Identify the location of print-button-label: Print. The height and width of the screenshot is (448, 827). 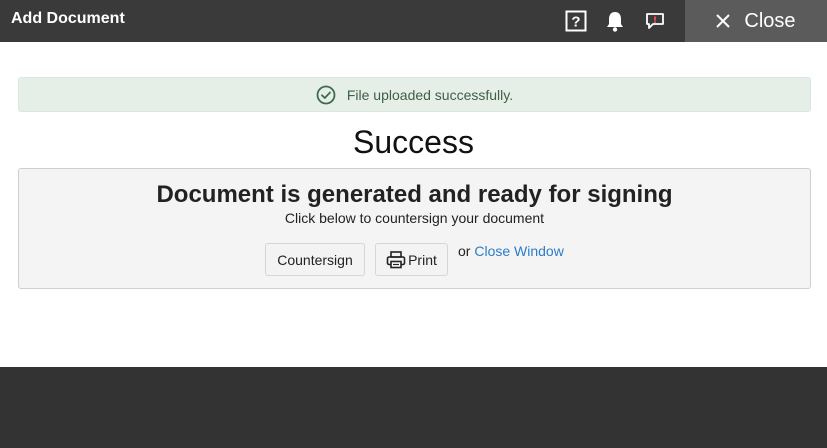
(422, 259).